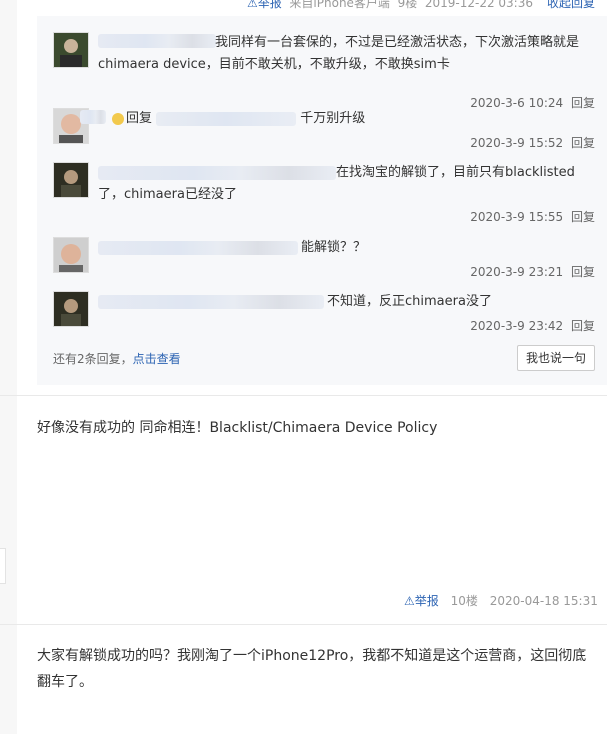 The image size is (607, 734). What do you see at coordinates (118, 118) in the screenshot?
I see `emoji-icon` at bounding box center [118, 118].